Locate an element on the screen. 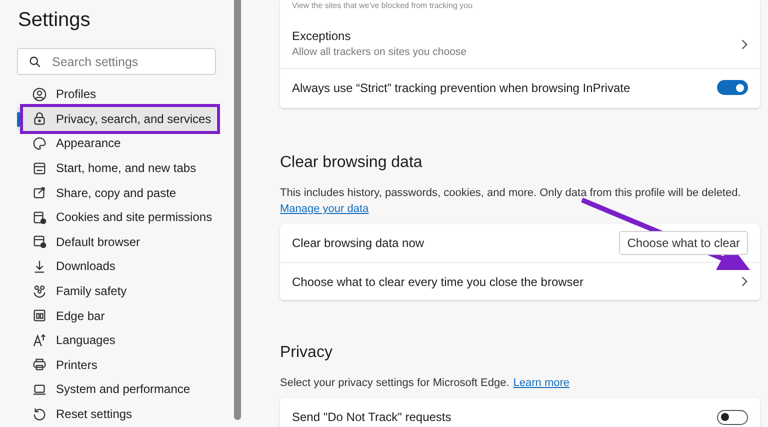  setting-description: Allow all trackers on sites you choose is located at coordinates (379, 52).